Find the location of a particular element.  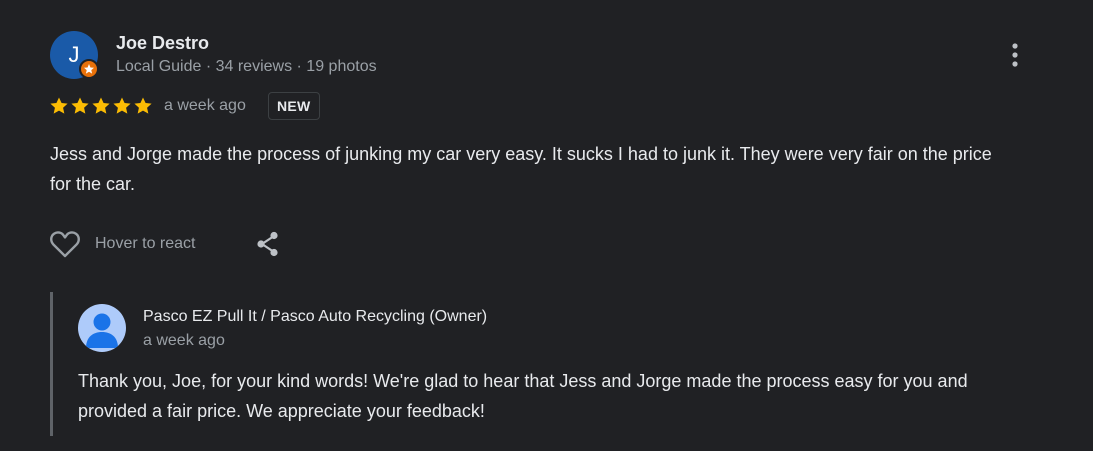

star-rating is located at coordinates (101, 106).